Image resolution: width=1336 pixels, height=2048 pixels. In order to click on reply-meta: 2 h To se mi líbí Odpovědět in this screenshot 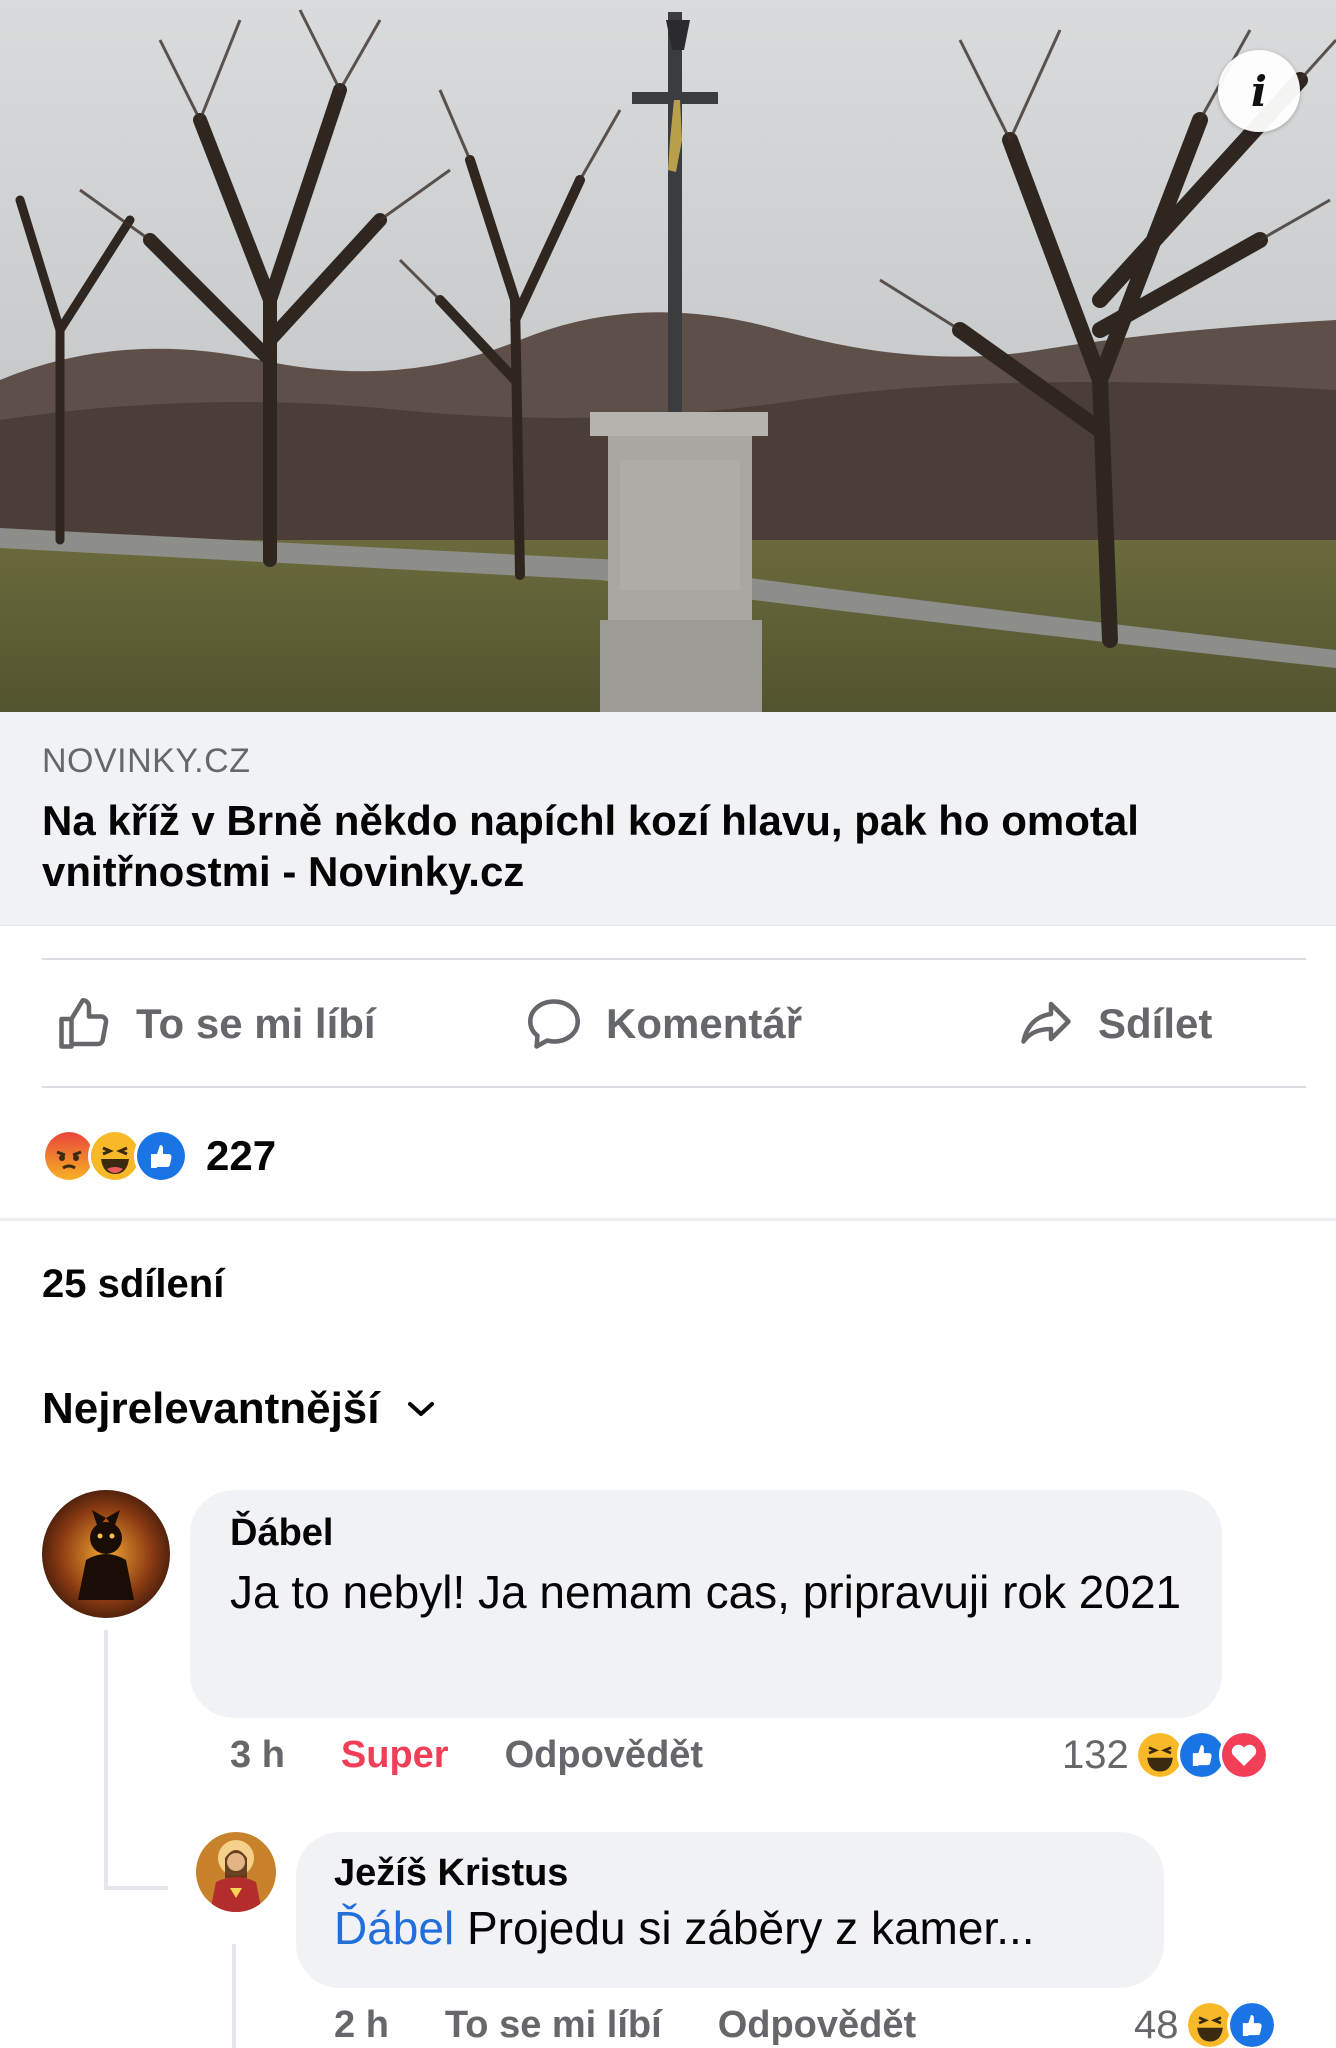, I will do `click(653, 2025)`.